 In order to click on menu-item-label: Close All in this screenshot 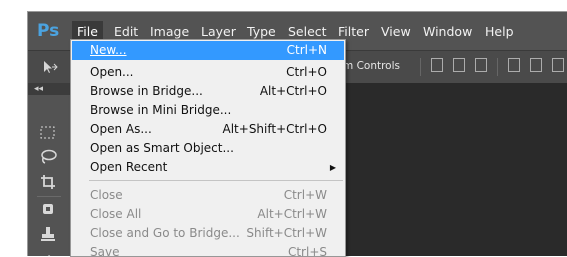, I will do `click(116, 214)`.